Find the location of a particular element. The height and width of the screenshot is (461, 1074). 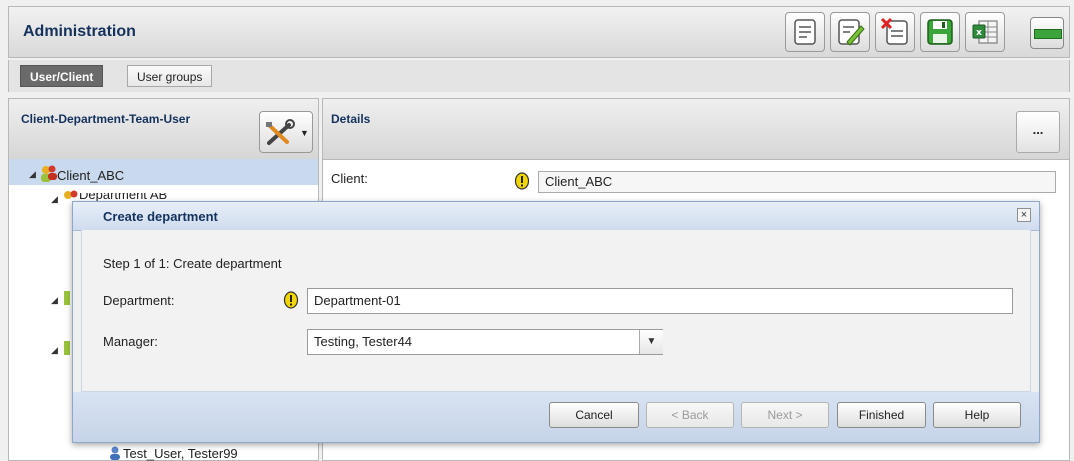

save-button is located at coordinates (940, 32).